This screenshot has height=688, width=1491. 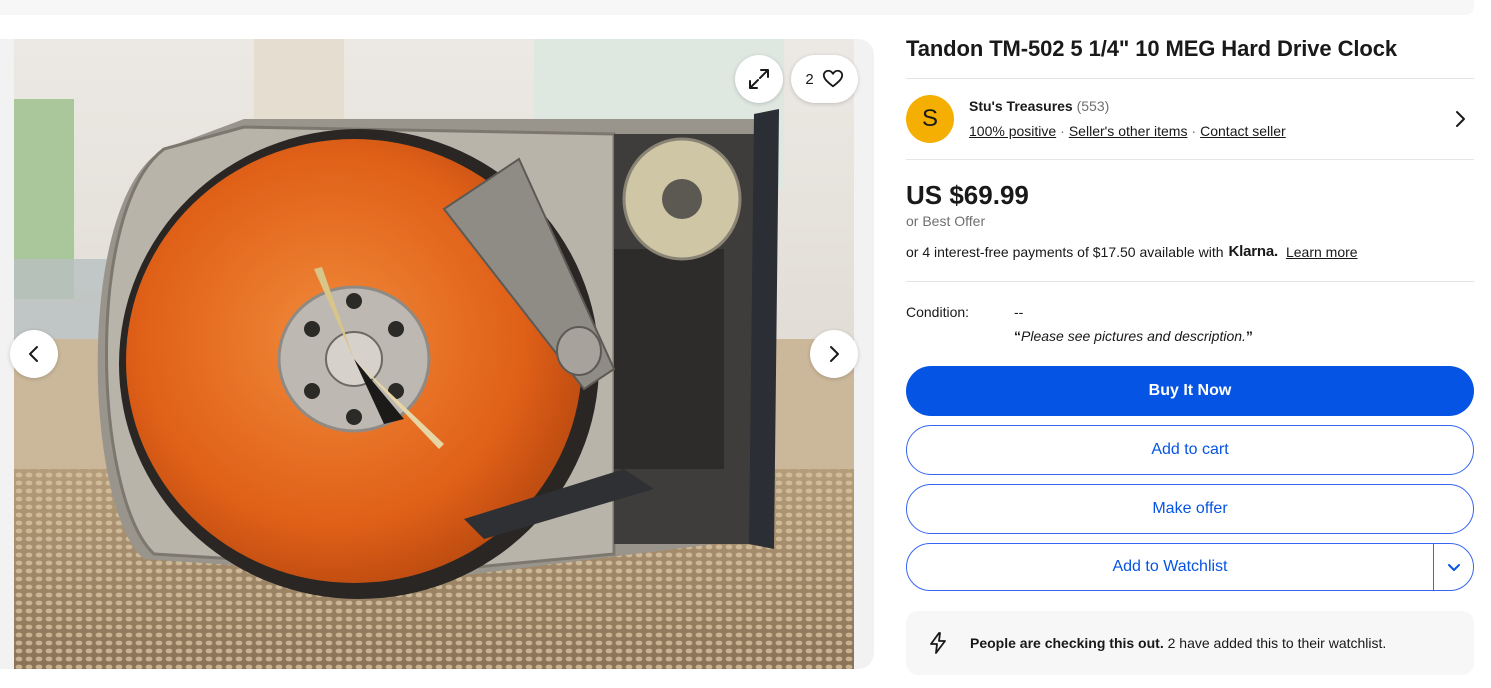 I want to click on chevron-left-icon, so click(x=33, y=354).